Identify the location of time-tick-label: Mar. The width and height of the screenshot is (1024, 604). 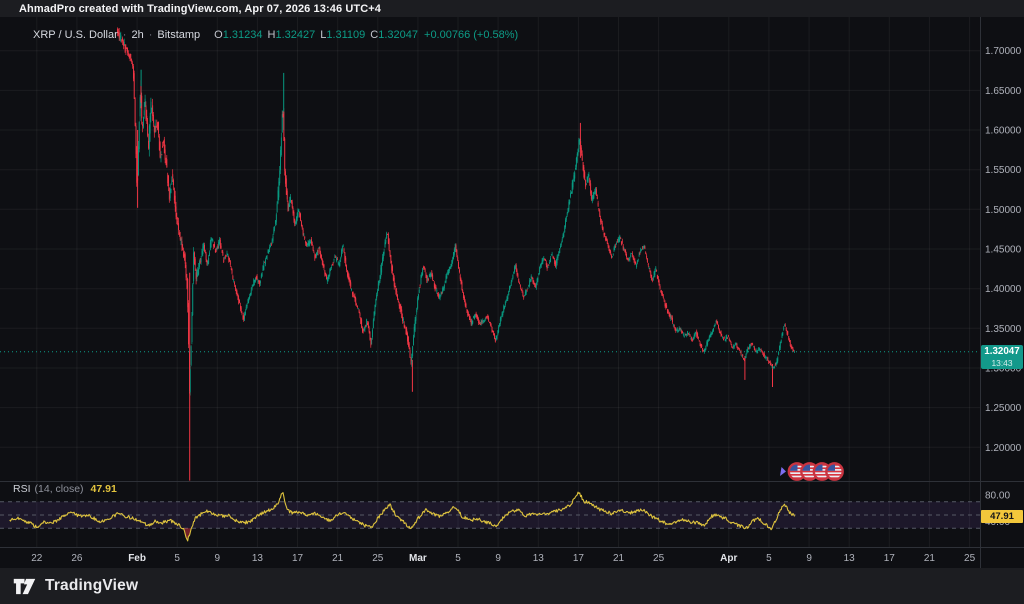
(418, 558).